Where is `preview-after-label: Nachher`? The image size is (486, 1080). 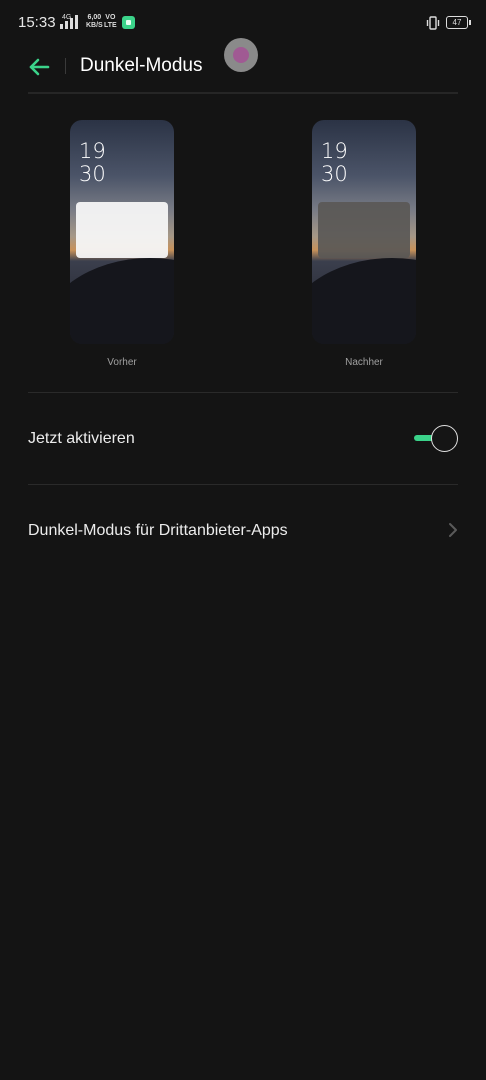
preview-after-label: Nachher is located at coordinates (364, 362).